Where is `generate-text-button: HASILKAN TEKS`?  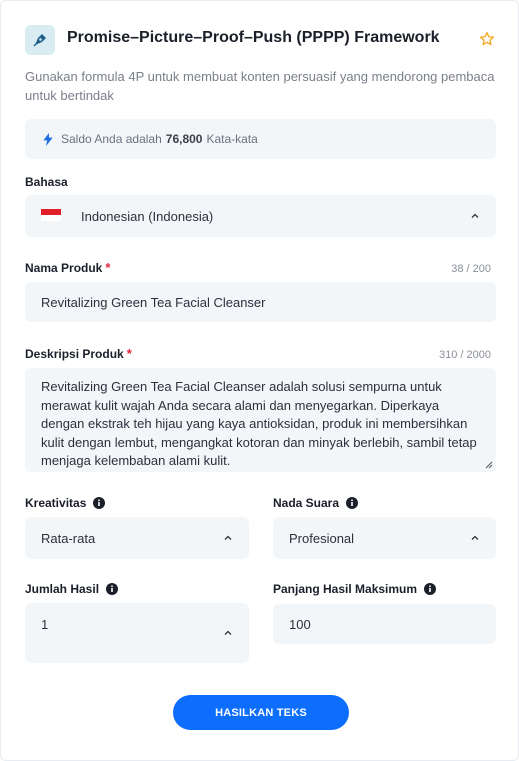
generate-text-button: HASILKAN TEKS is located at coordinates (261, 712).